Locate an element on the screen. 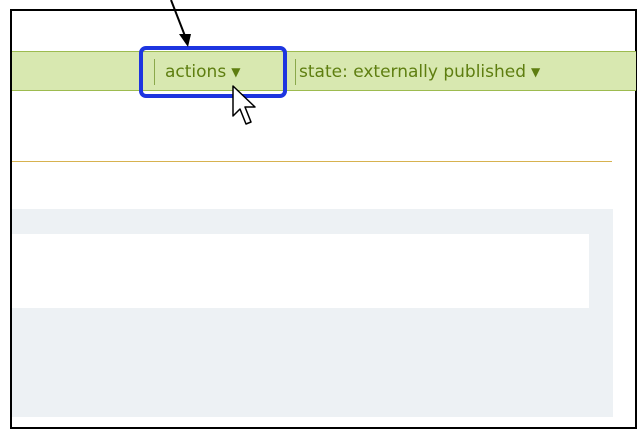  section-divider is located at coordinates (312, 161).